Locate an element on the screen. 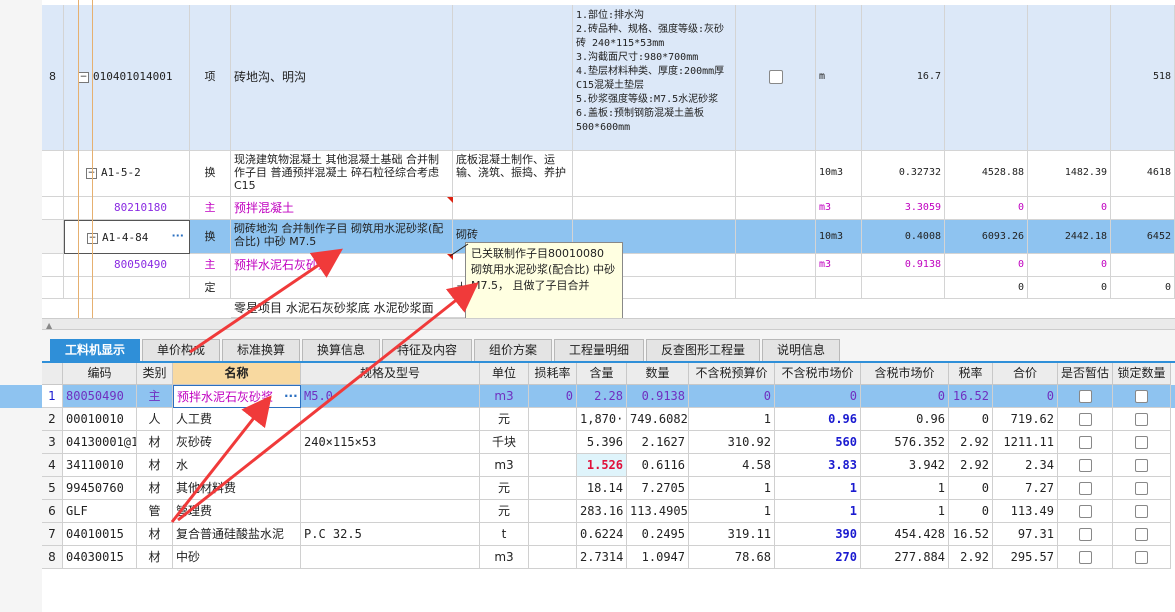 The height and width of the screenshot is (612, 1175). arrow-to-name is located at coordinates (266, 301).